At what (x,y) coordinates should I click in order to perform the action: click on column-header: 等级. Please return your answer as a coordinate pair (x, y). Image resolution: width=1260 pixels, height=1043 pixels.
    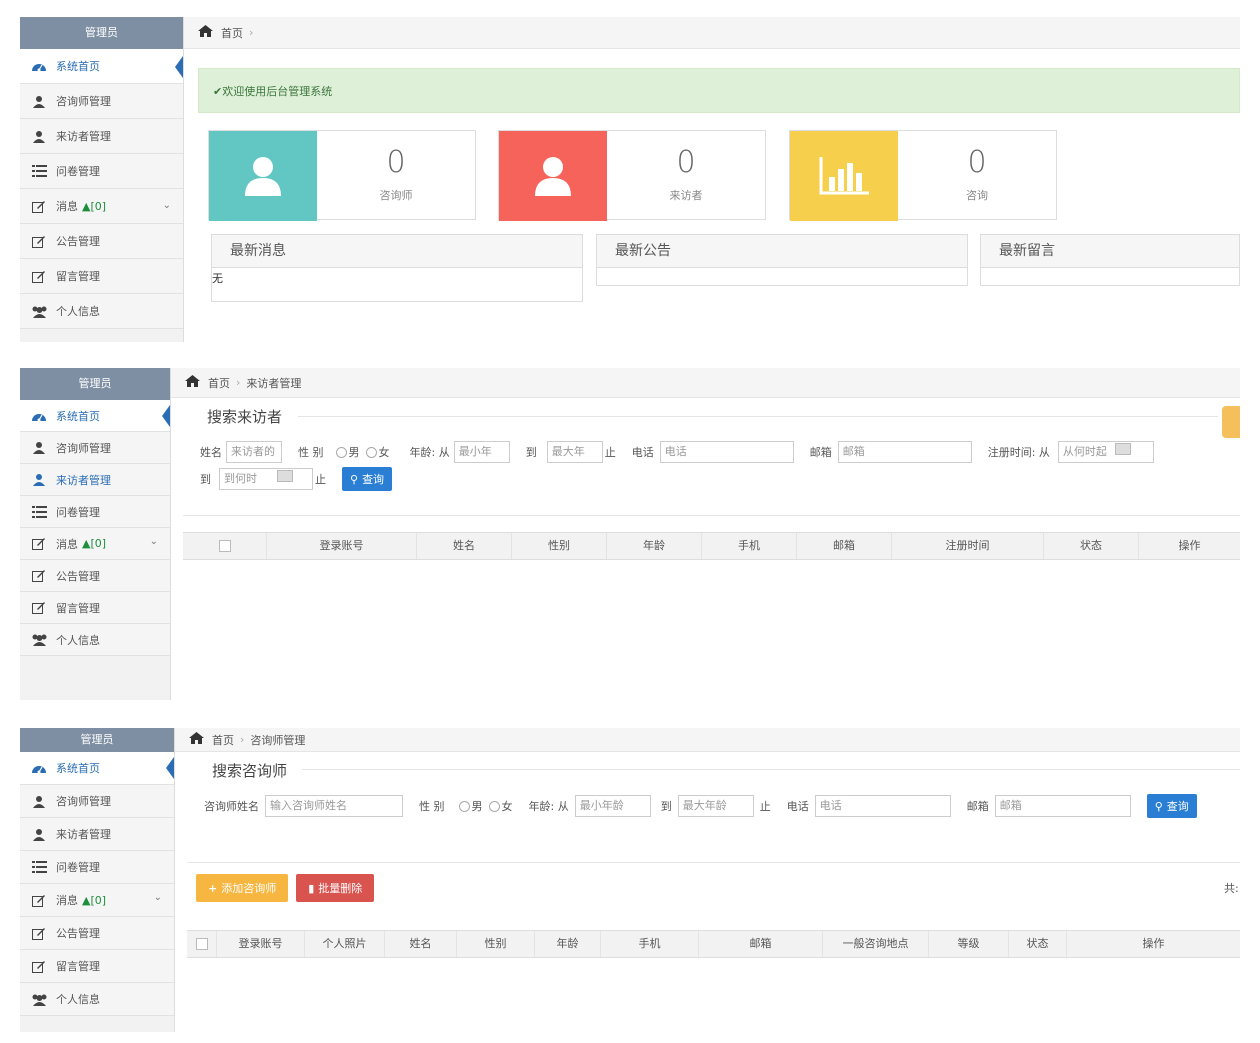
    Looking at the image, I should click on (969, 944).